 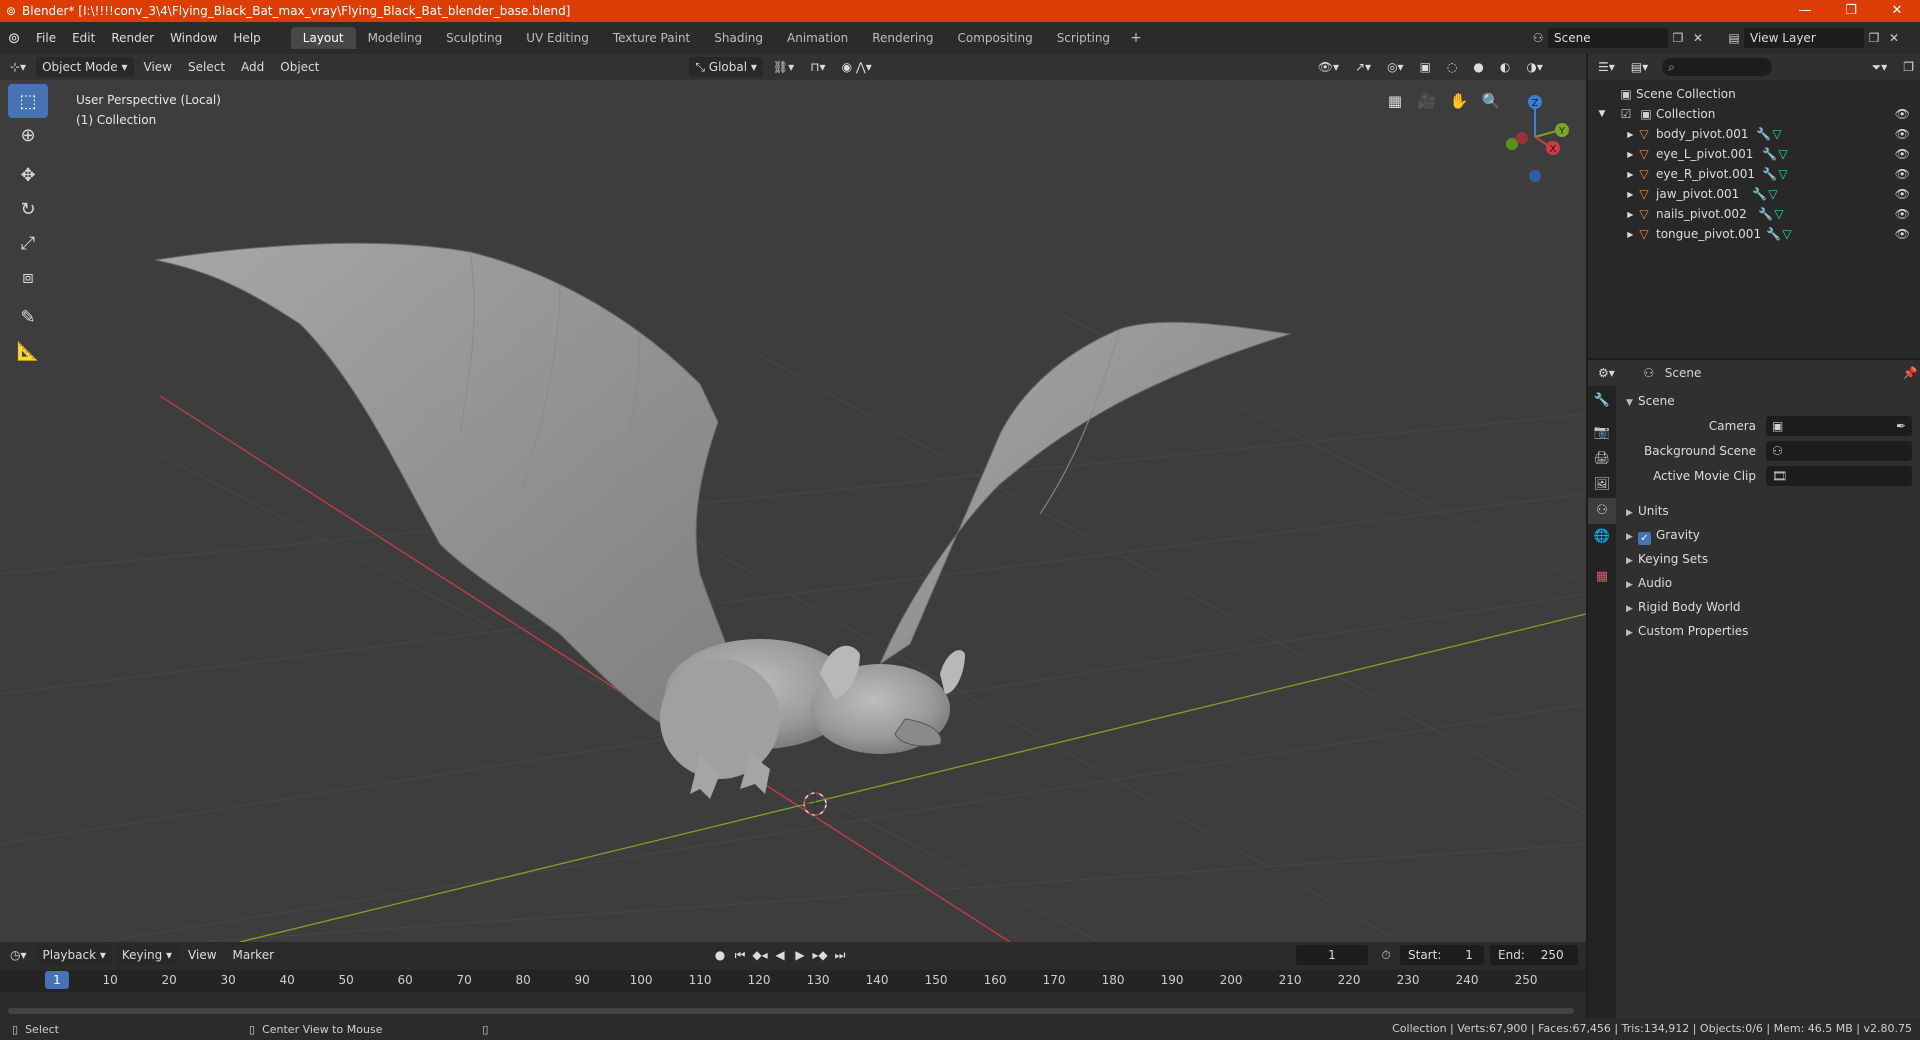 I want to click on remove-view-layer-icon: ✕, so click(x=1894, y=38).